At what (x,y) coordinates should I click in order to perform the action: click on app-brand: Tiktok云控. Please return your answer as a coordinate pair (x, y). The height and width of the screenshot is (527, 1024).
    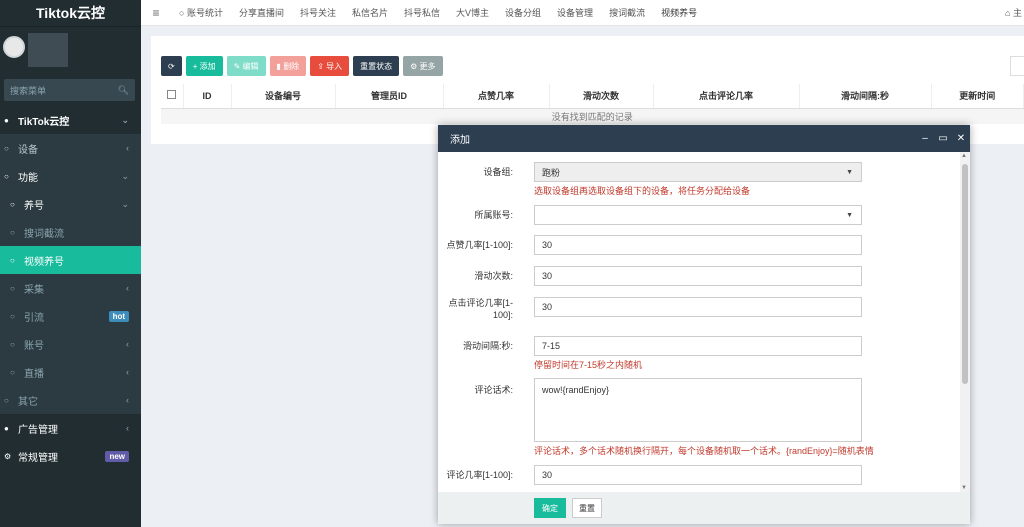
    Looking at the image, I should click on (70, 13).